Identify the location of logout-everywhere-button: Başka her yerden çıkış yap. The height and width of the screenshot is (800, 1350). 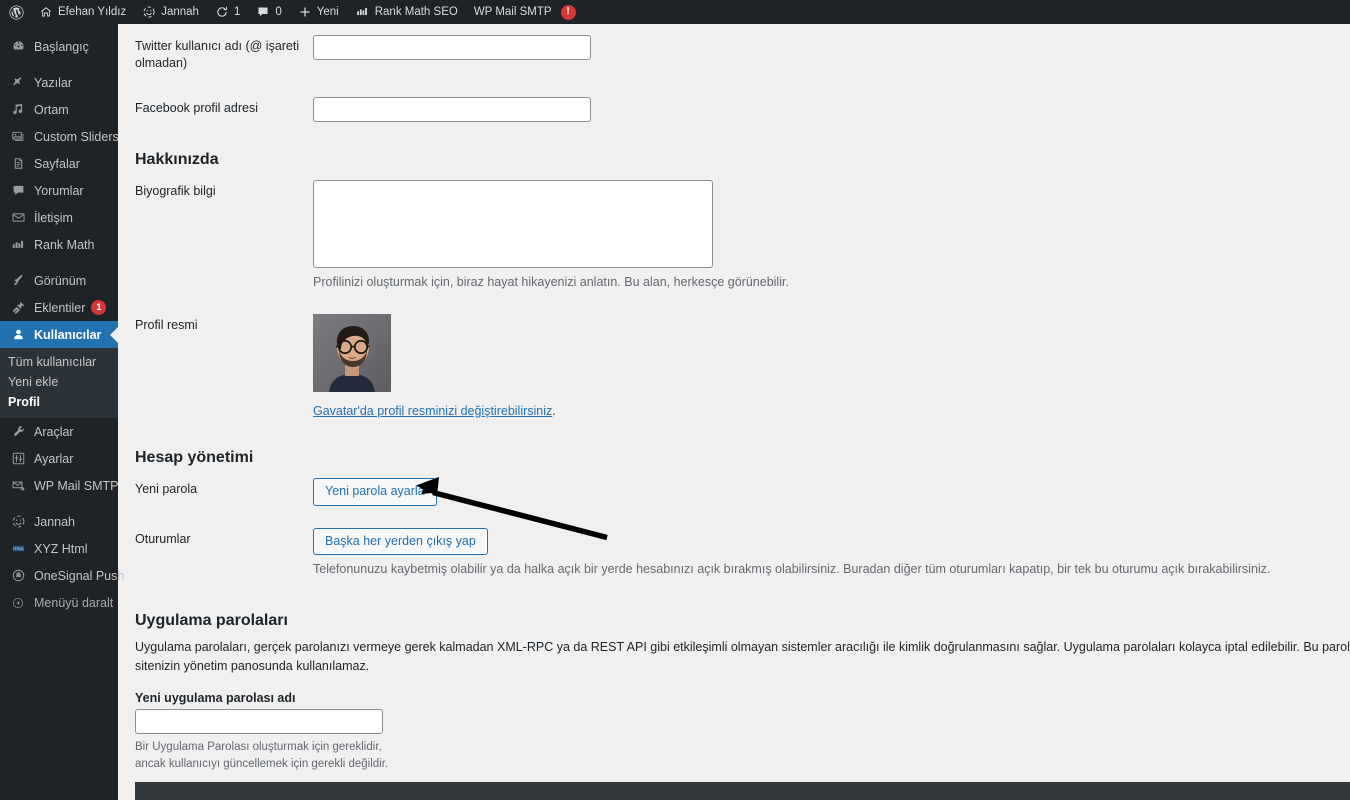
(400, 541).